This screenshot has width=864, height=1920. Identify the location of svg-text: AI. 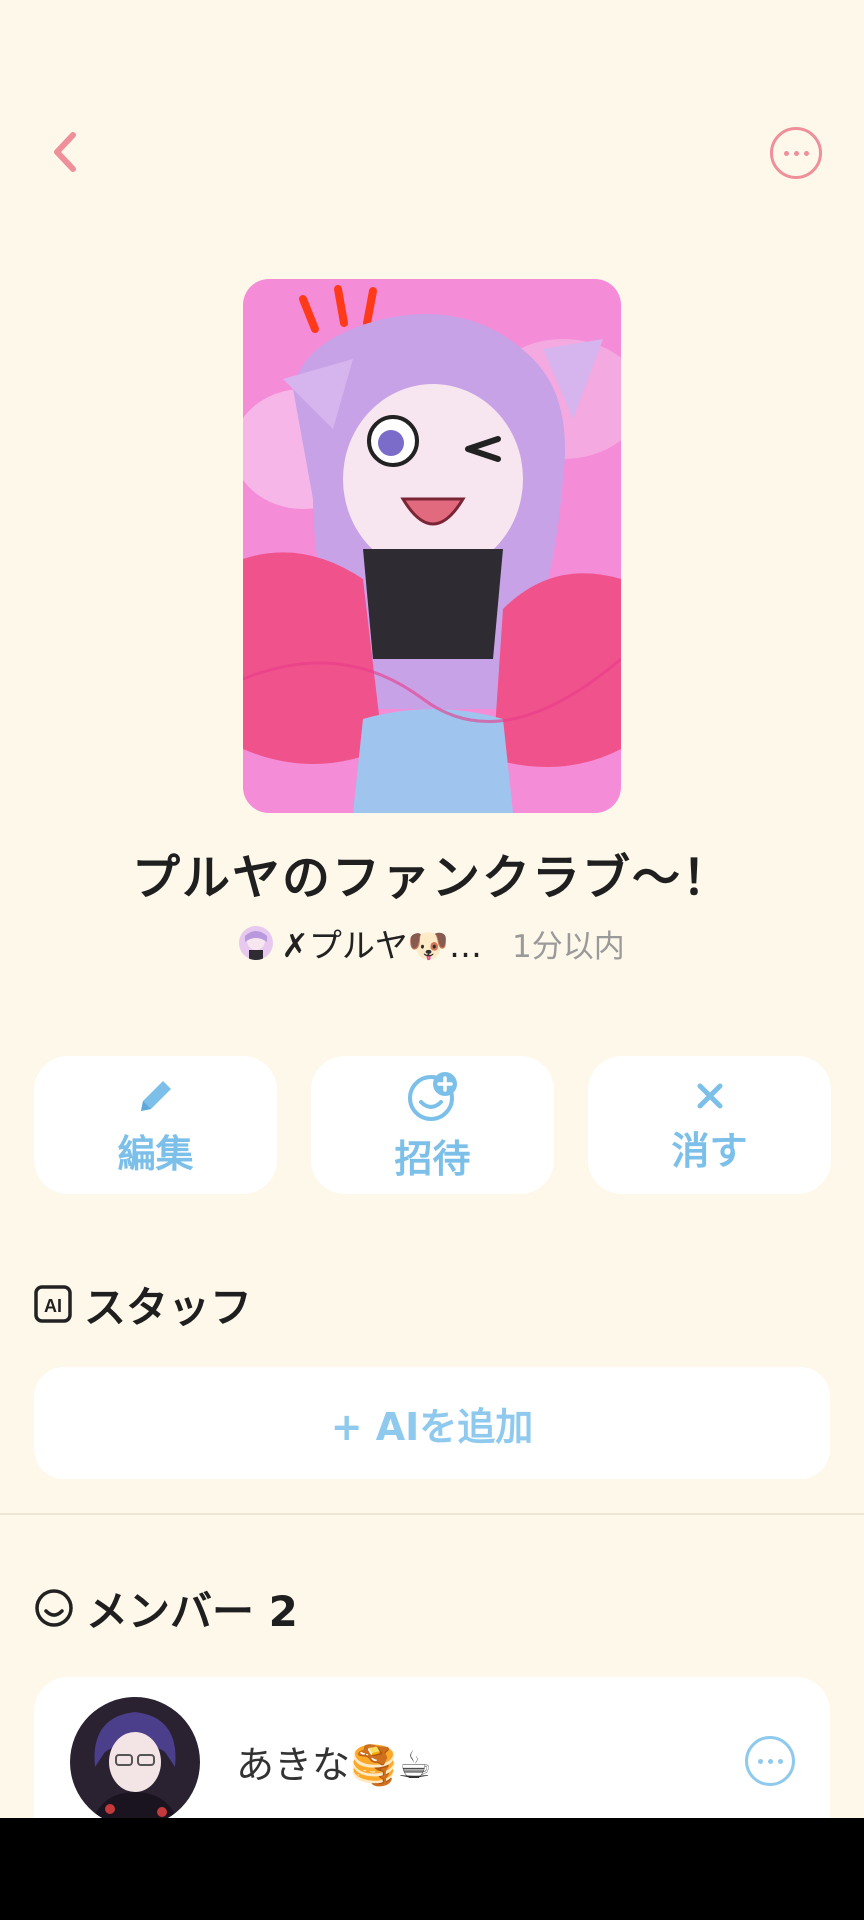
(53, 1306).